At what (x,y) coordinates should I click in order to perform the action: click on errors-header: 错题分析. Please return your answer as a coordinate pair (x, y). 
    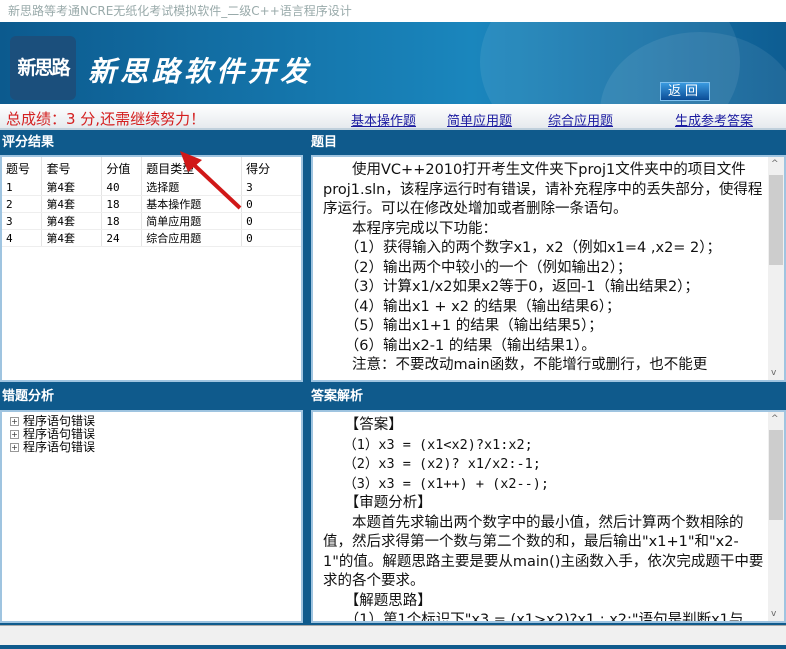
    Looking at the image, I should click on (28, 396).